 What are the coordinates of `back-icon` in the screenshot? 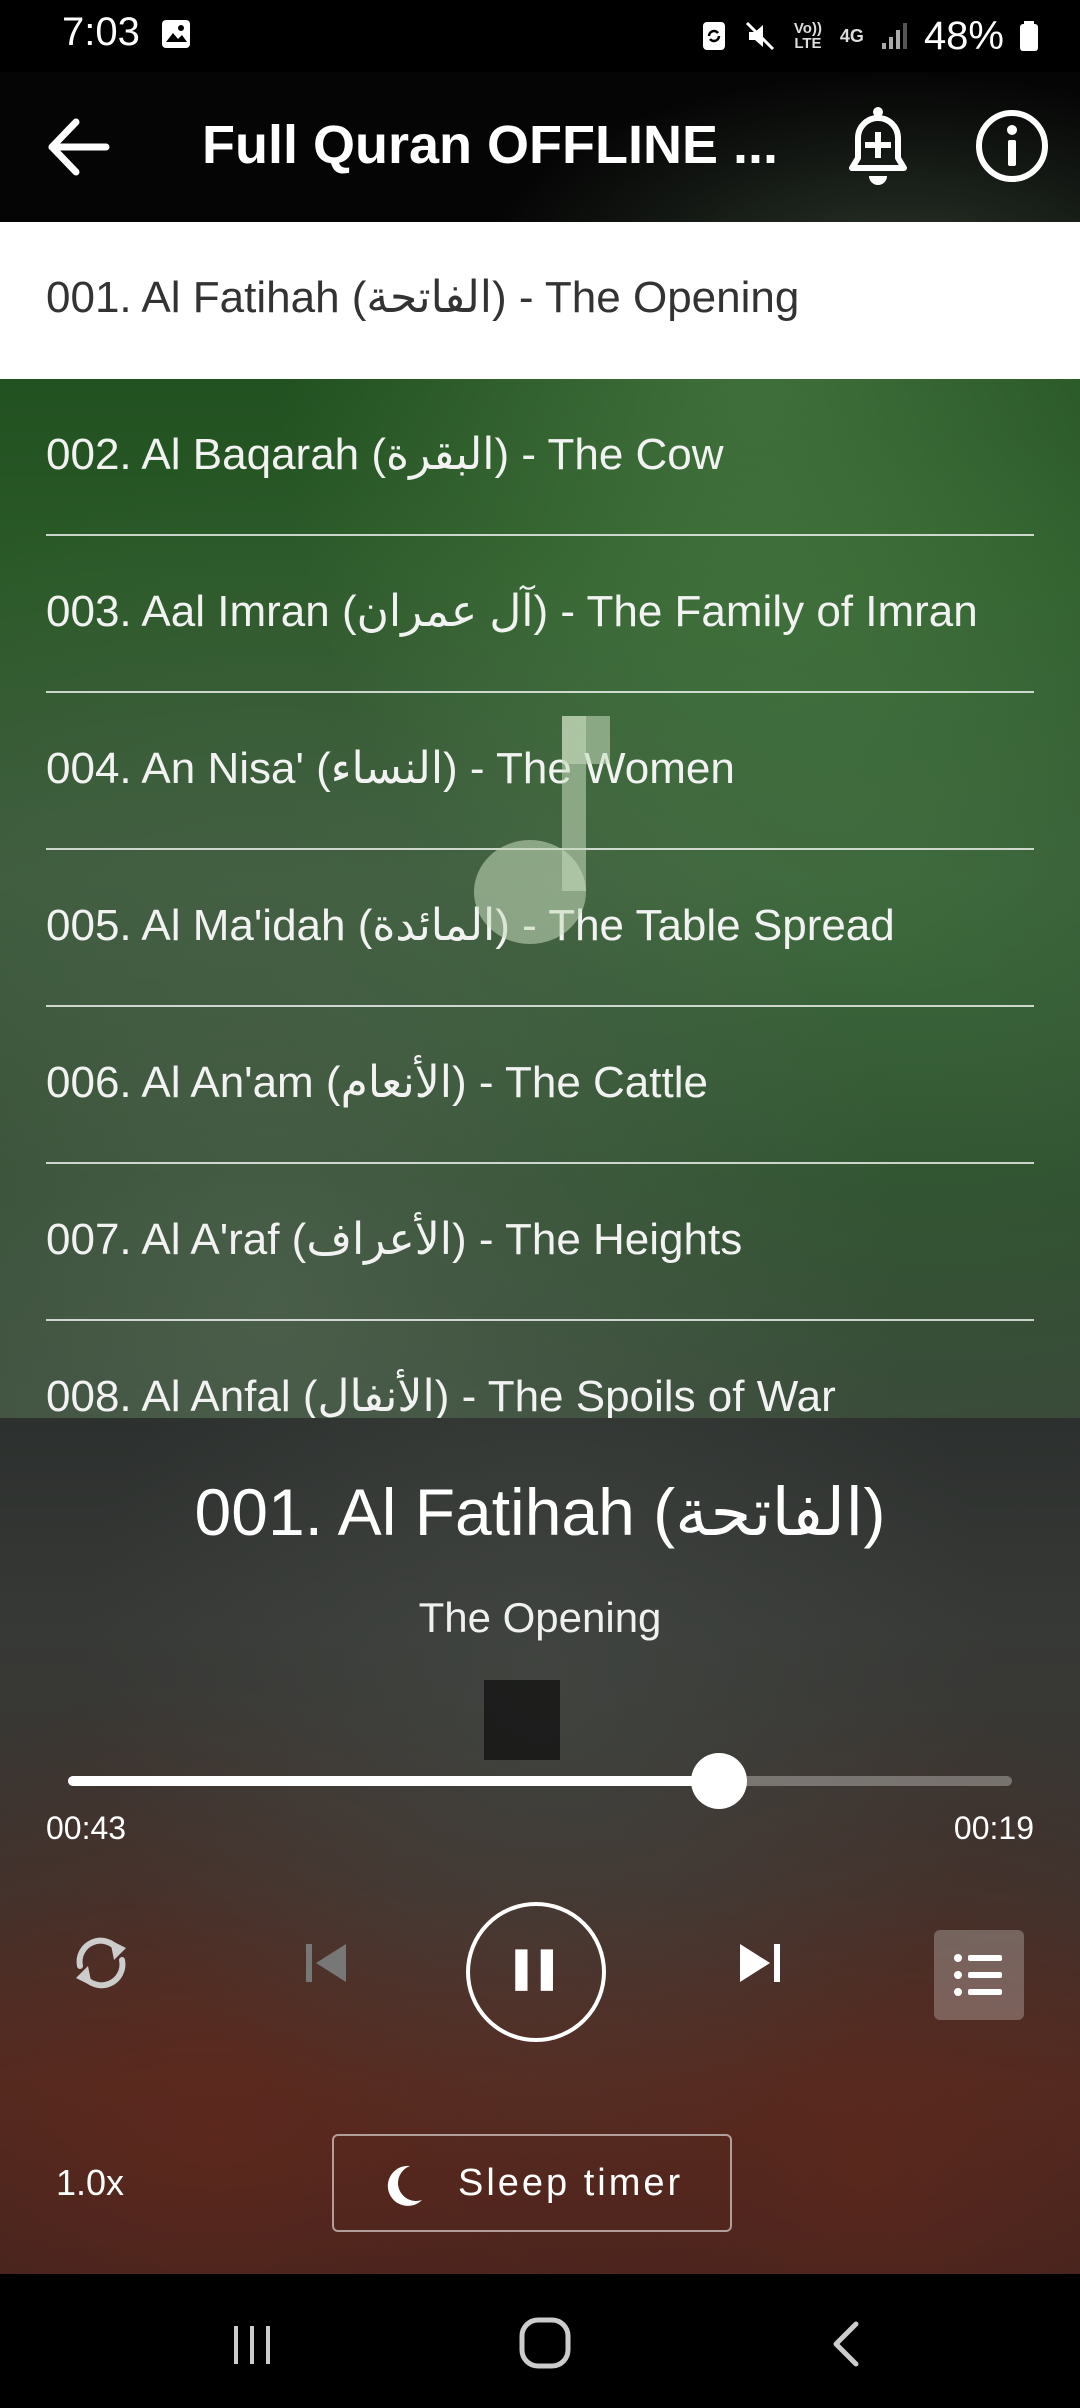 It's located at (846, 2344).